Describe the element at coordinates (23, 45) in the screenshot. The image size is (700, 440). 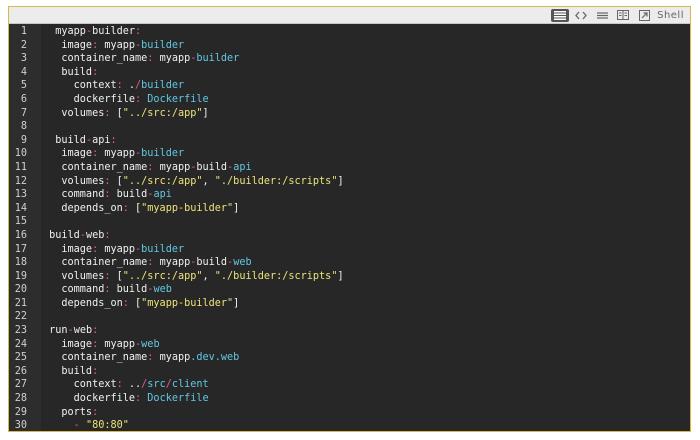
I see `line-number: 2` at that location.